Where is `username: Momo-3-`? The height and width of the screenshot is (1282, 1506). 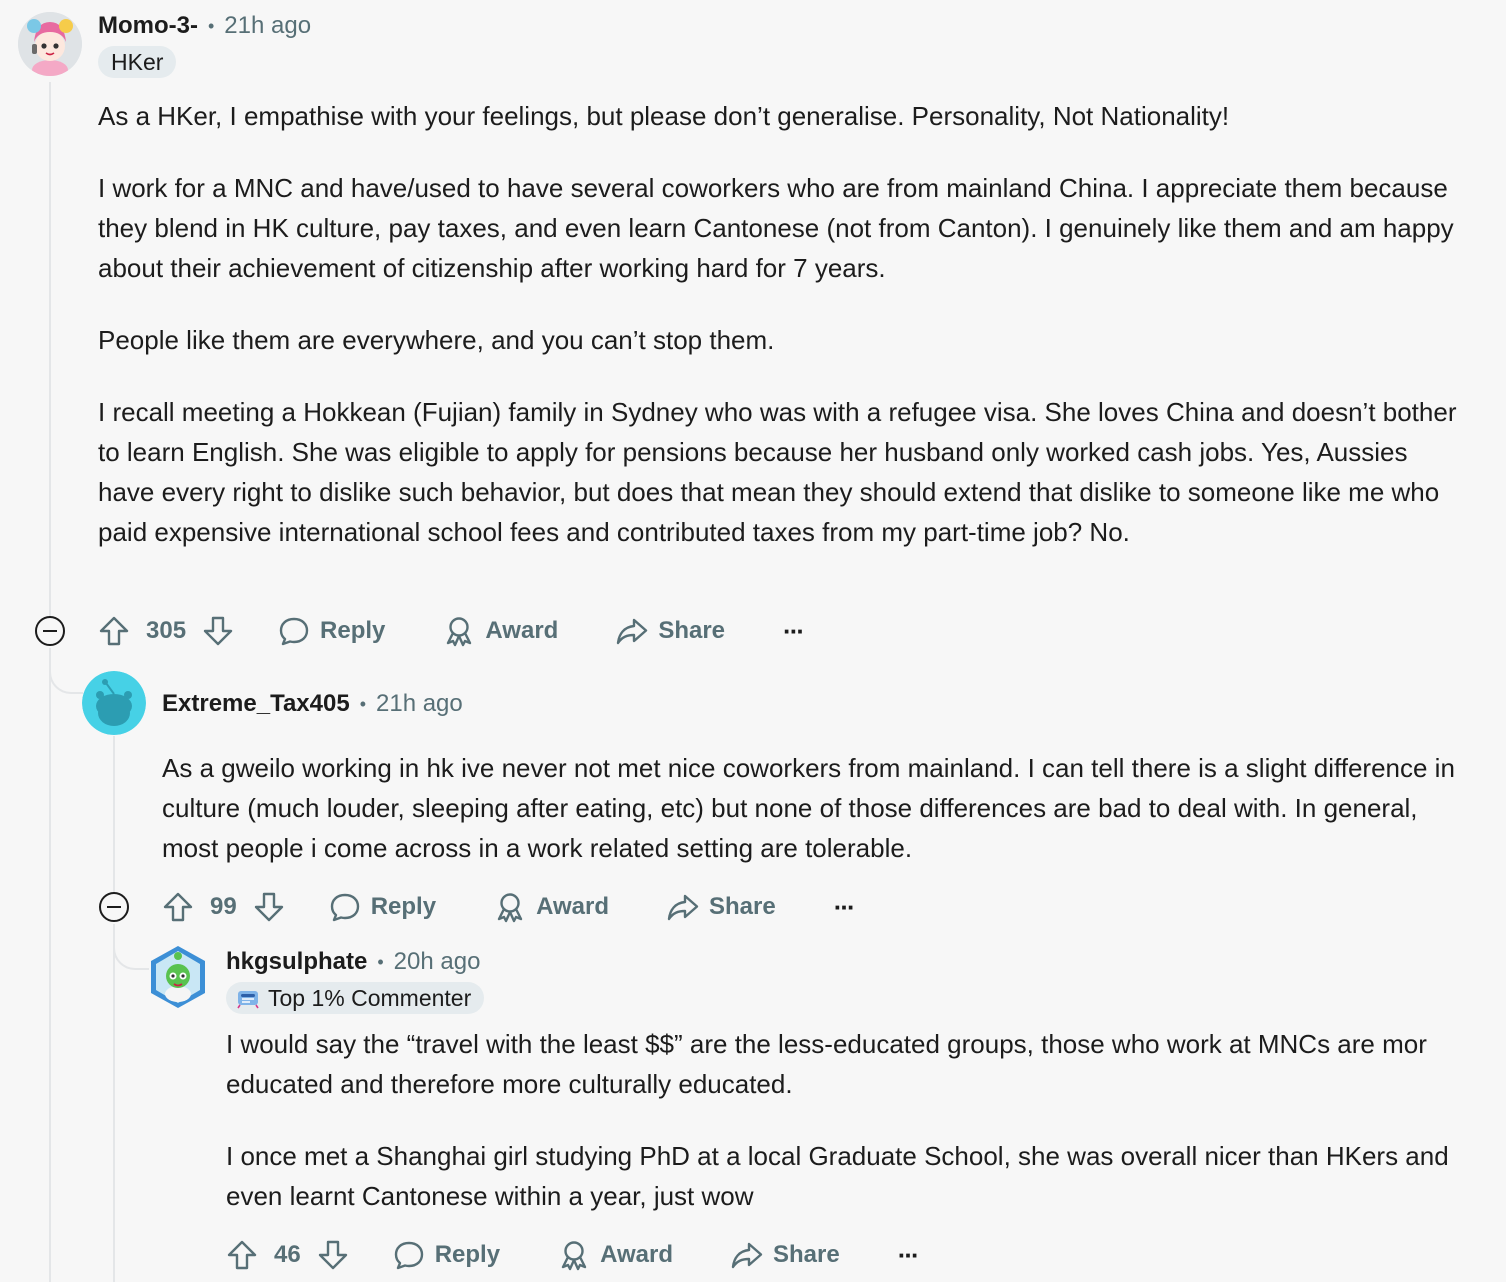 username: Momo-3- is located at coordinates (148, 26).